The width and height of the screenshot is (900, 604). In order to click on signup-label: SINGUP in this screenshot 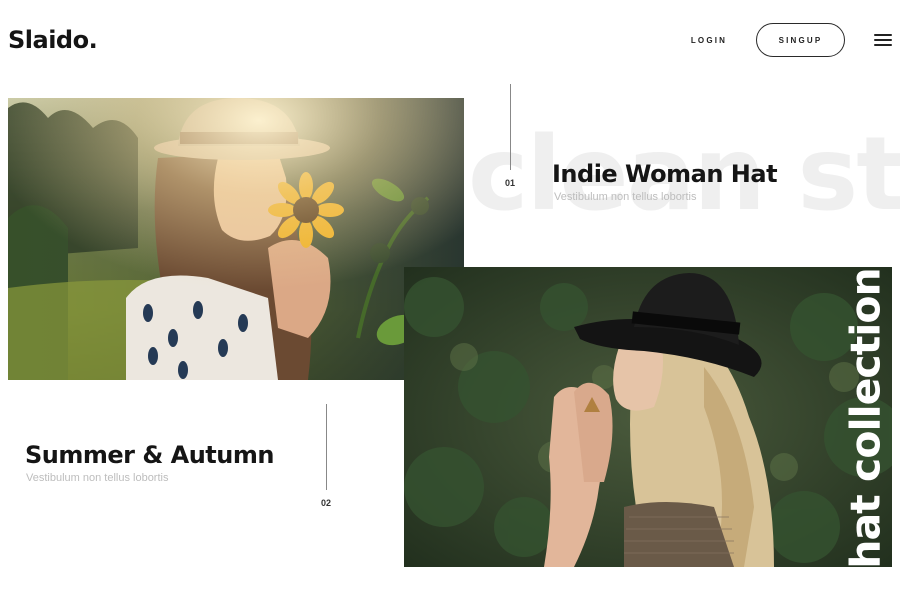, I will do `click(800, 40)`.